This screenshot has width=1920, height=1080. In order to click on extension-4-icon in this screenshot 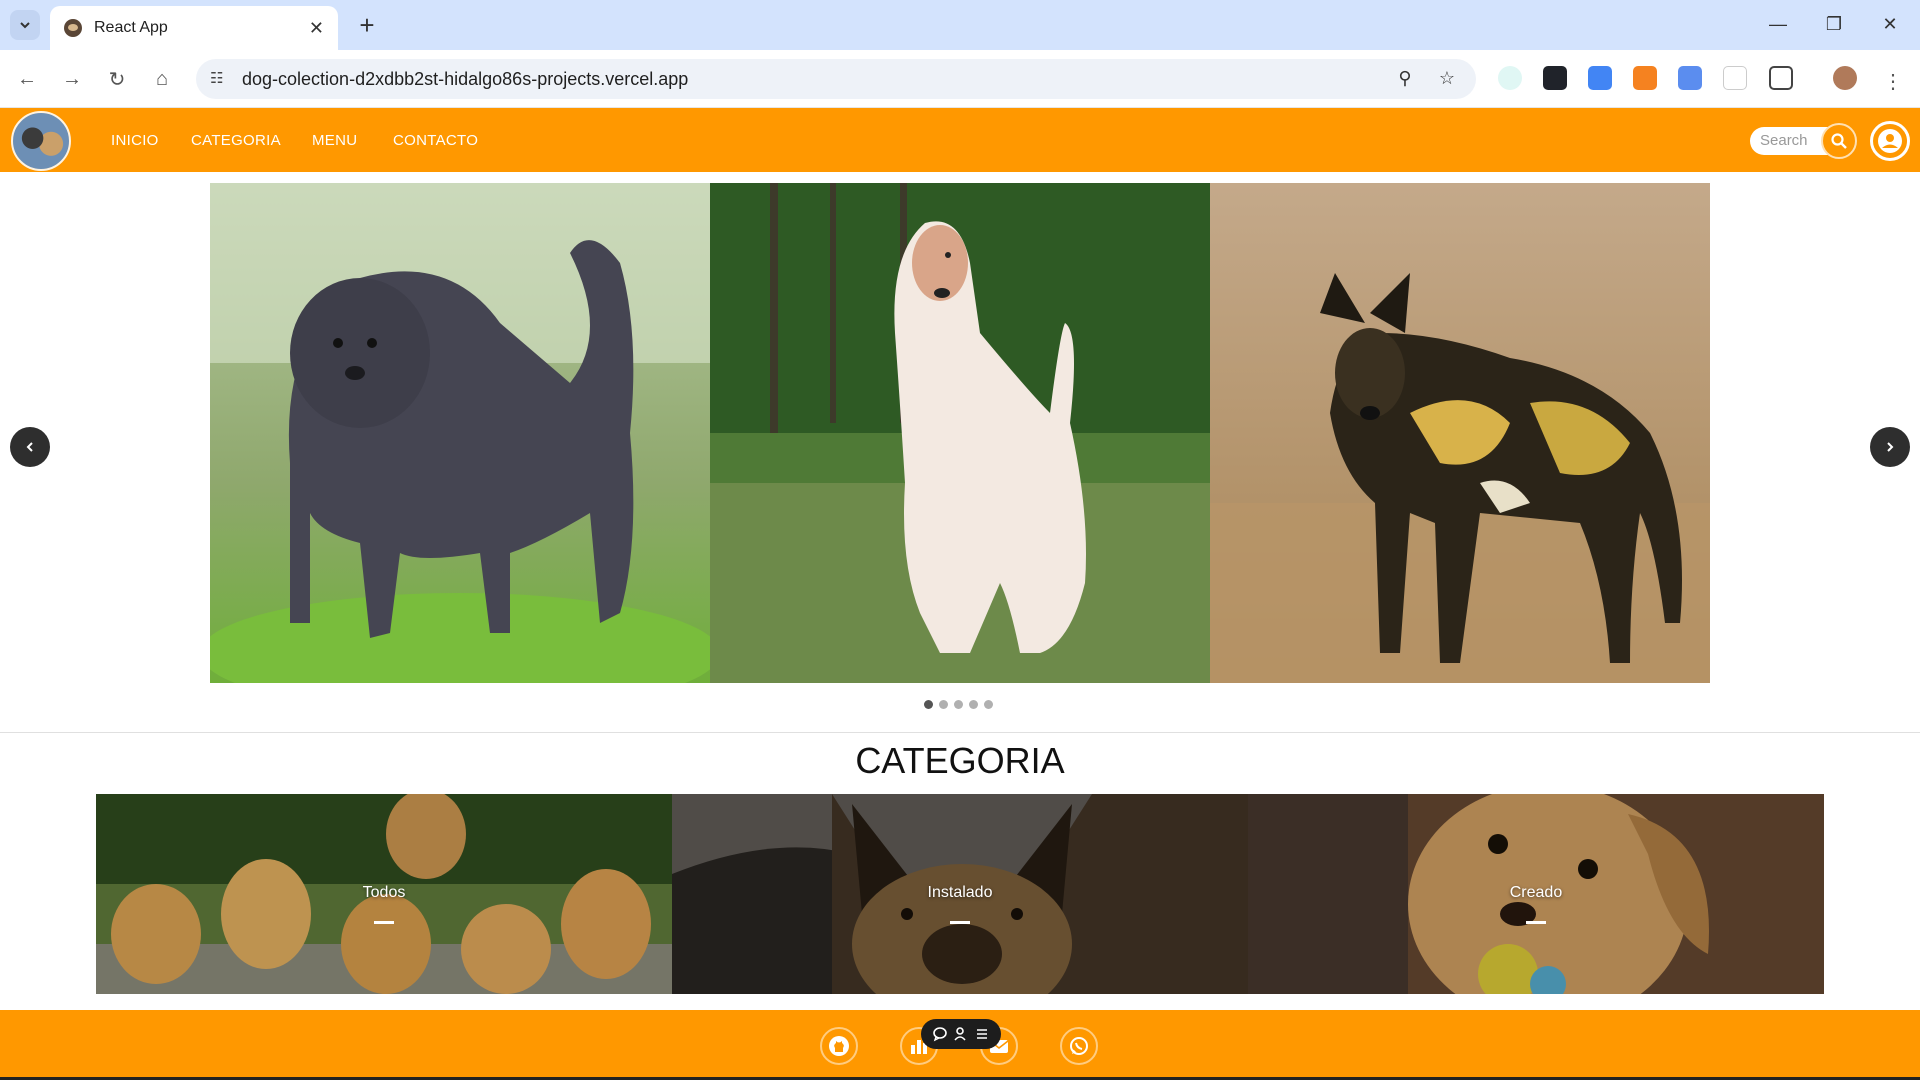, I will do `click(1645, 78)`.